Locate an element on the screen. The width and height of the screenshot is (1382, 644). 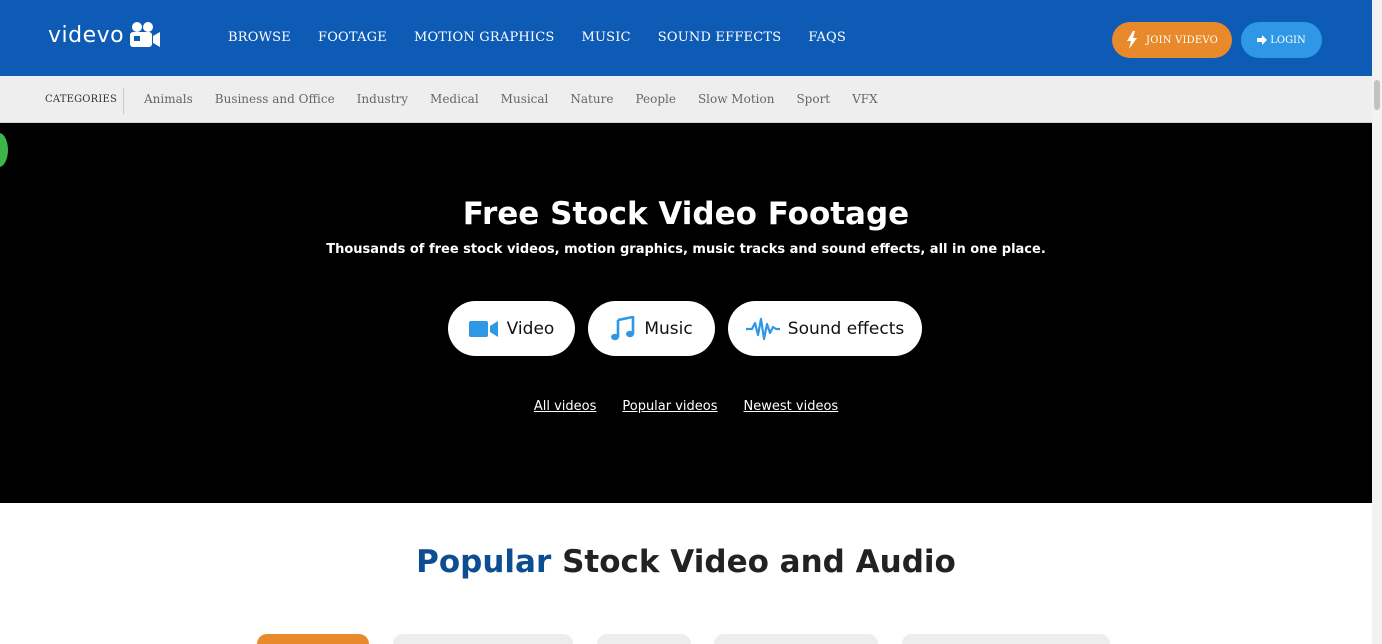
music-button: Music is located at coordinates (651, 328).